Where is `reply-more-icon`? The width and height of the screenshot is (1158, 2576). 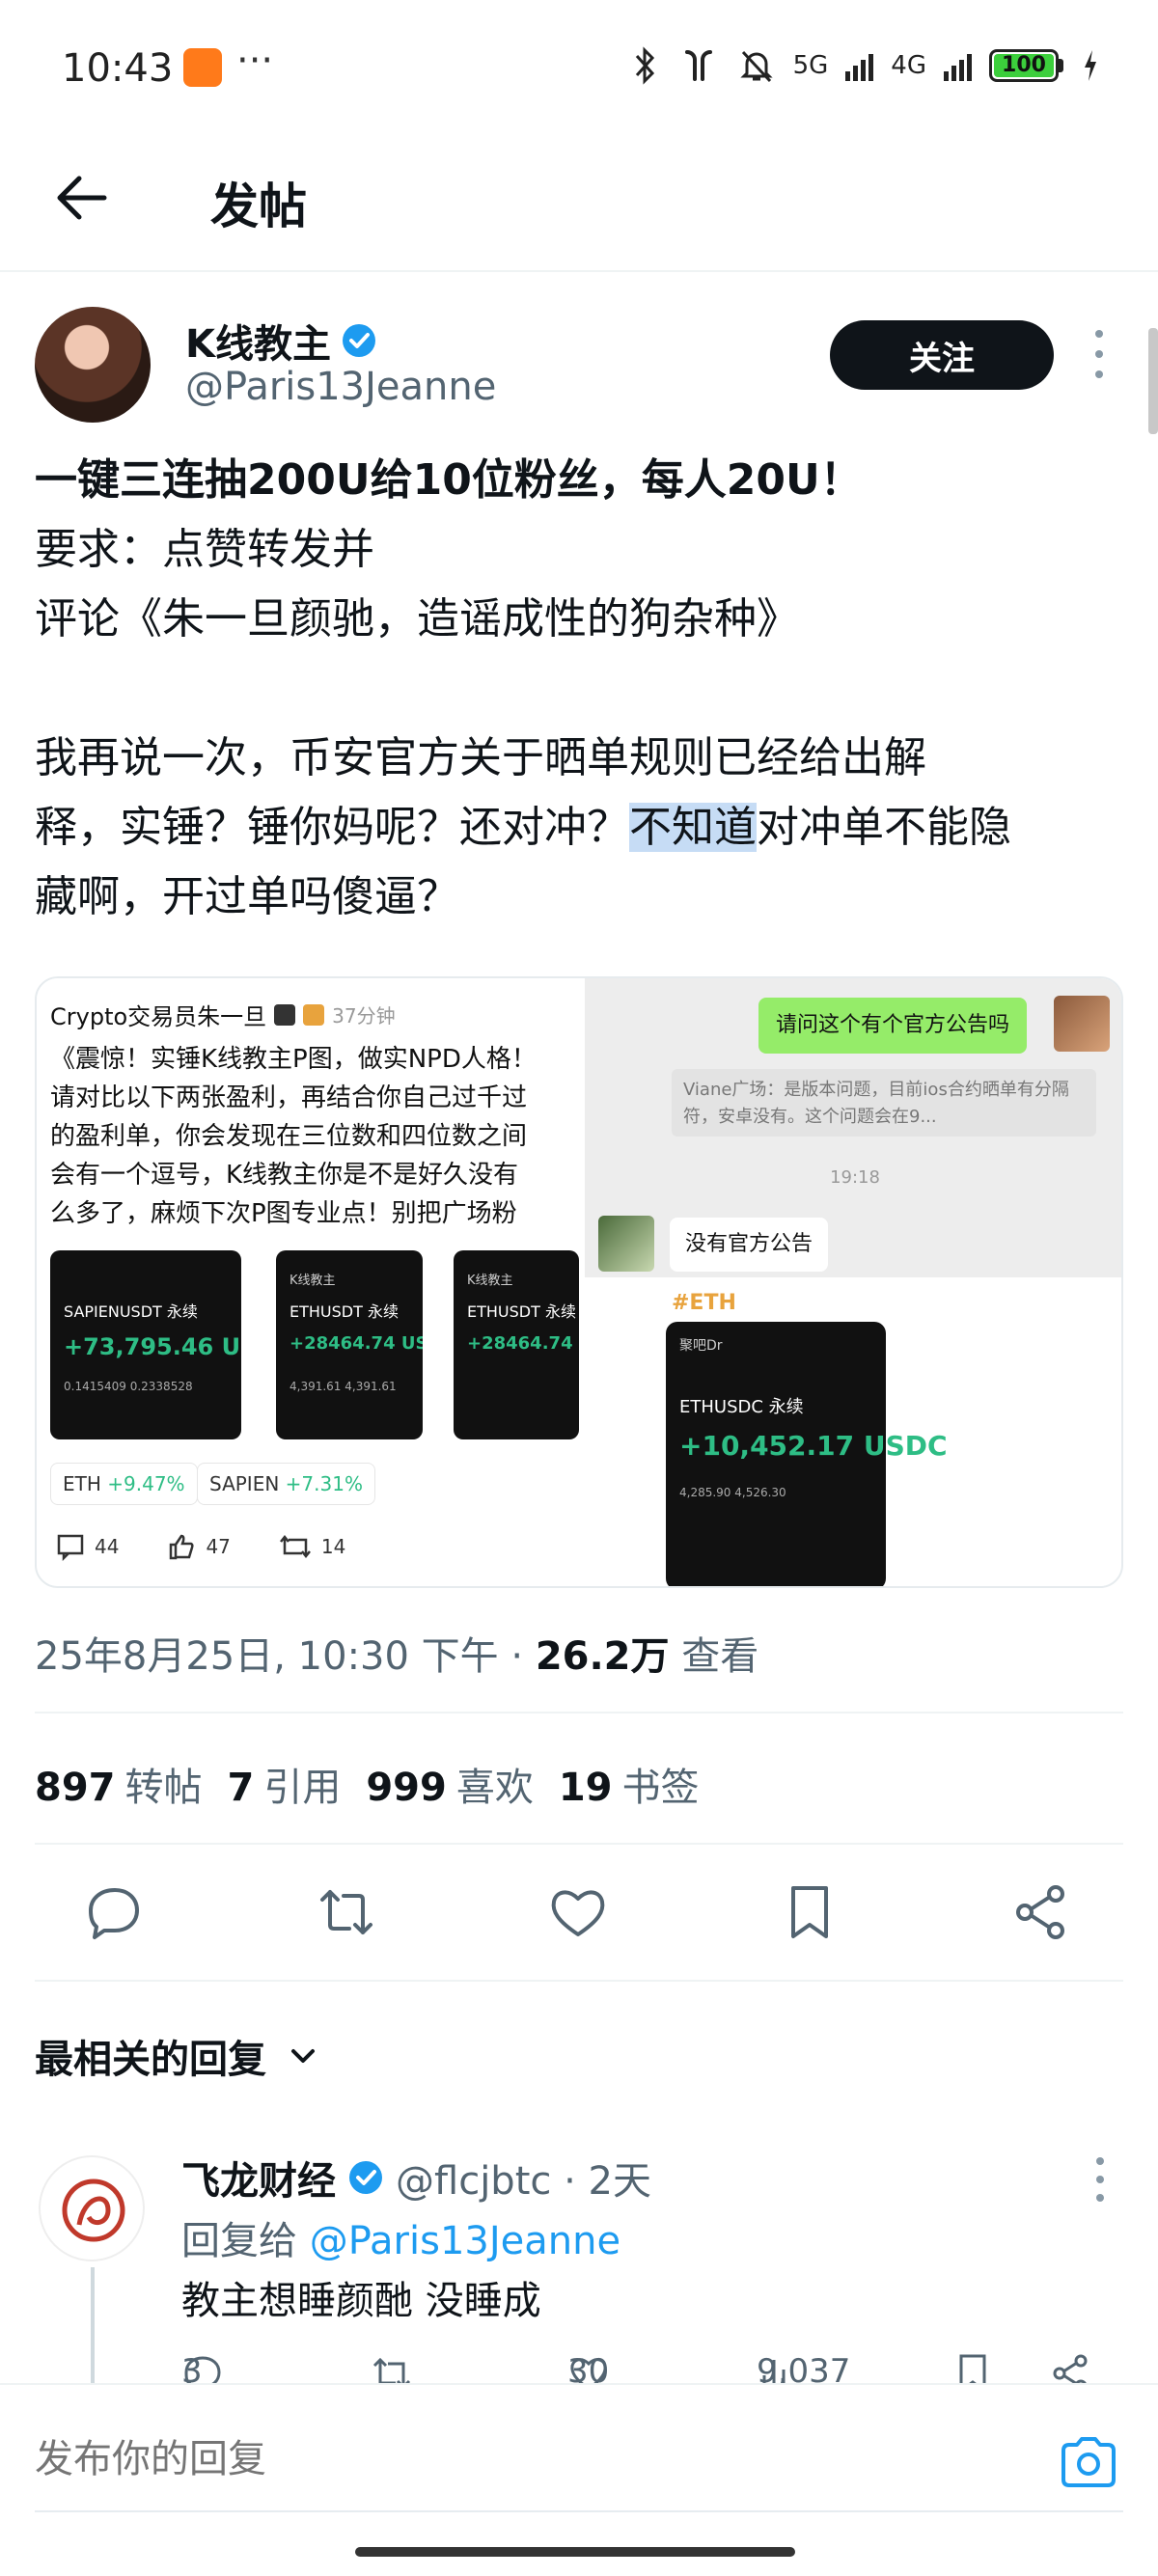 reply-more-icon is located at coordinates (1101, 2179).